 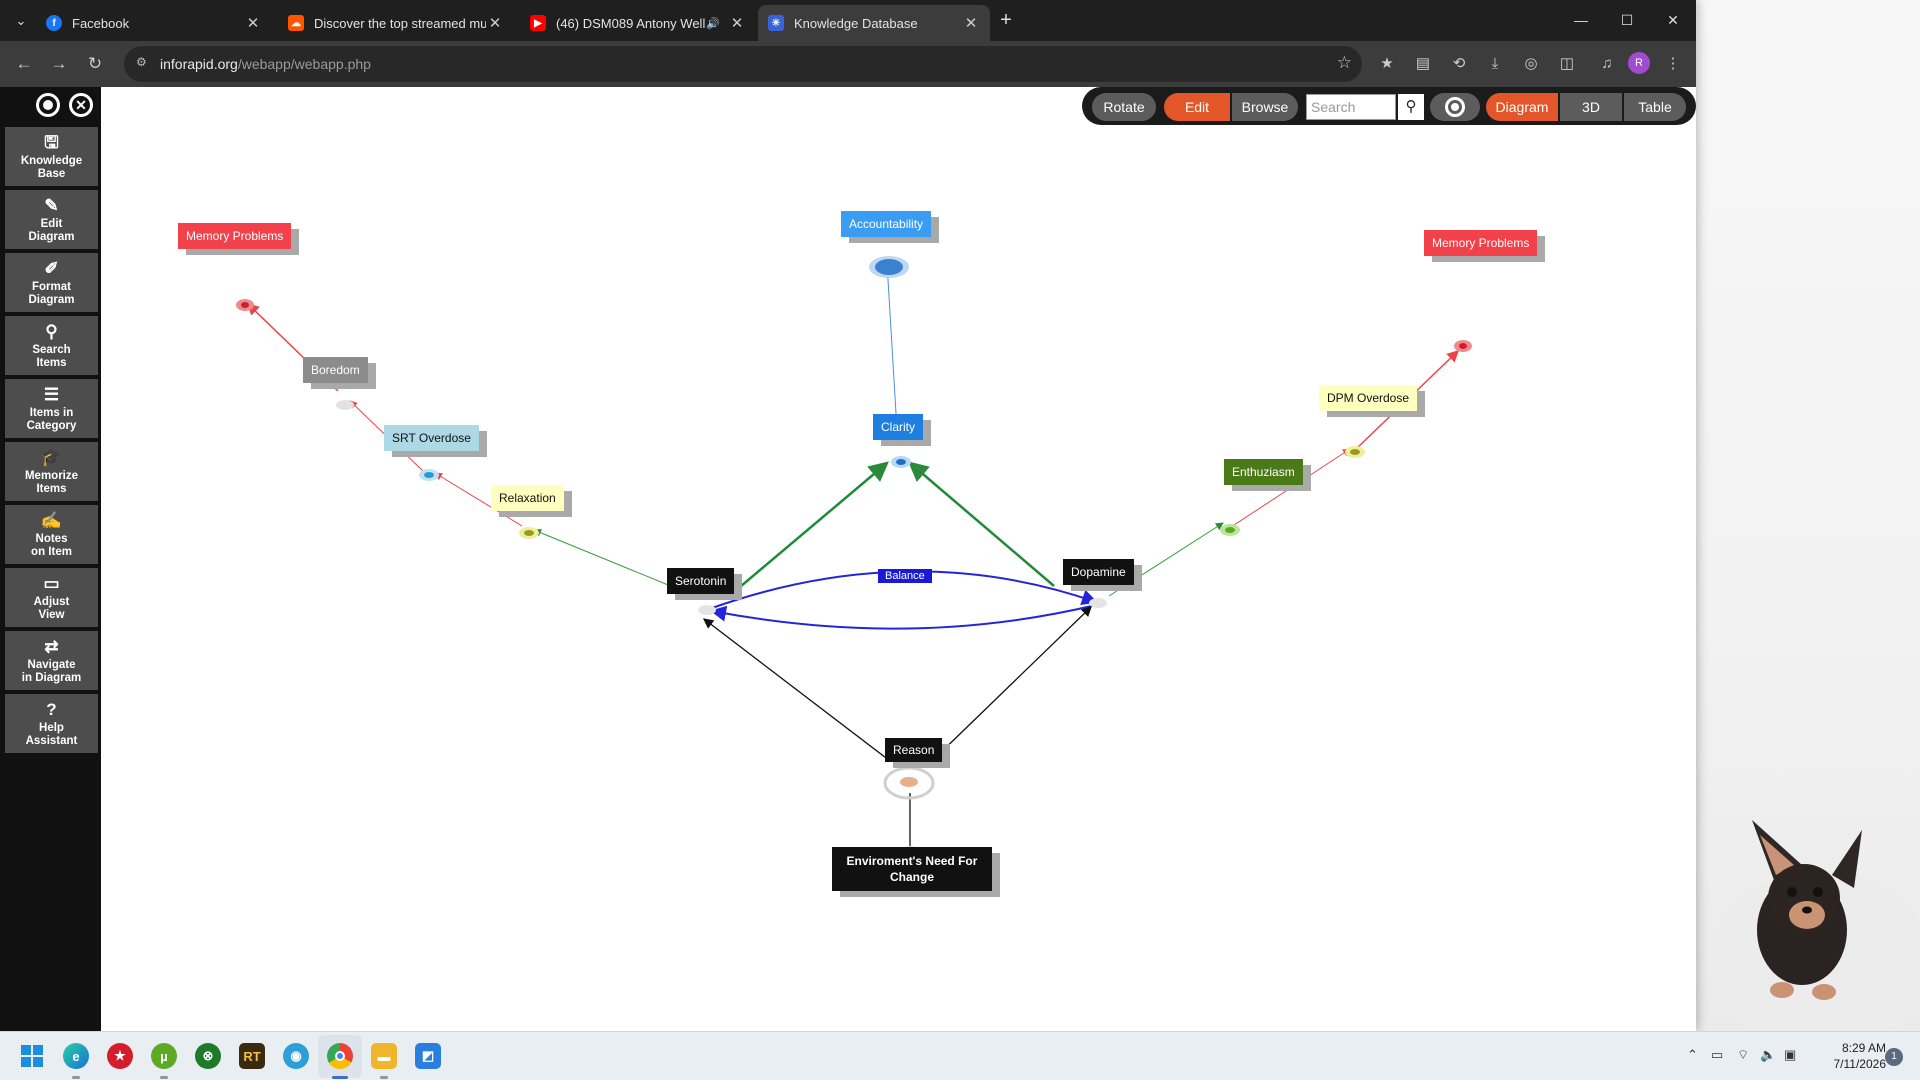 I want to click on photos-icon: ◩, so click(x=428, y=1056).